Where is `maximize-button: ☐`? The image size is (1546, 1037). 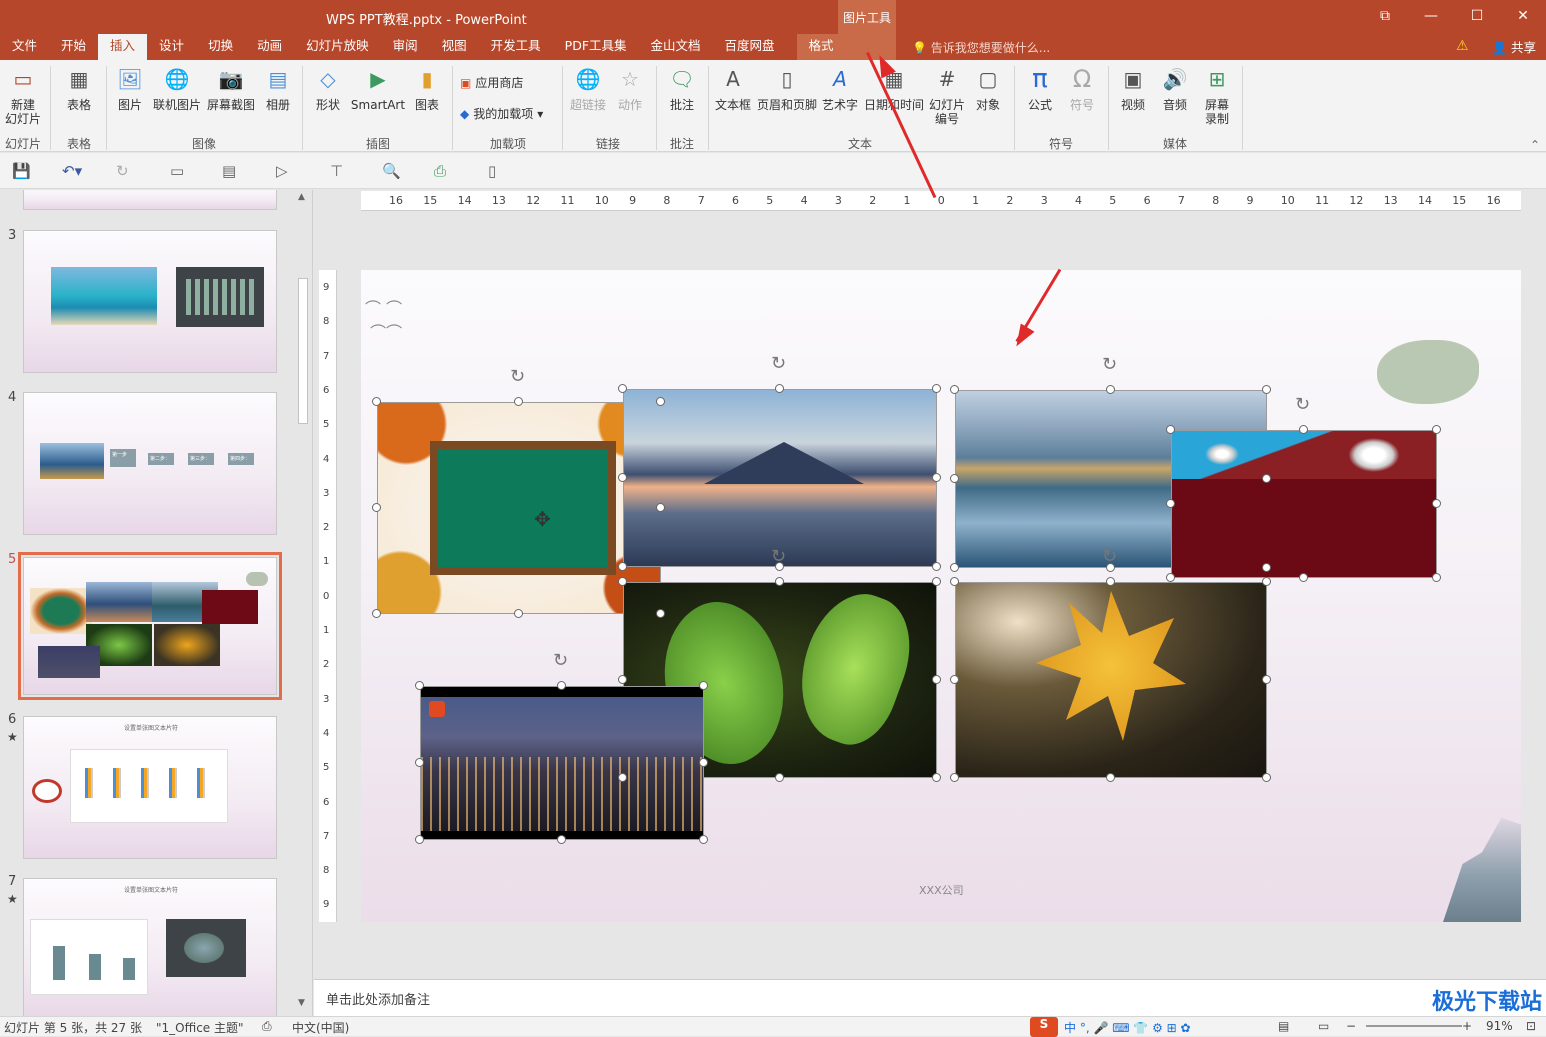
maximize-button: ☐ is located at coordinates (1477, 16).